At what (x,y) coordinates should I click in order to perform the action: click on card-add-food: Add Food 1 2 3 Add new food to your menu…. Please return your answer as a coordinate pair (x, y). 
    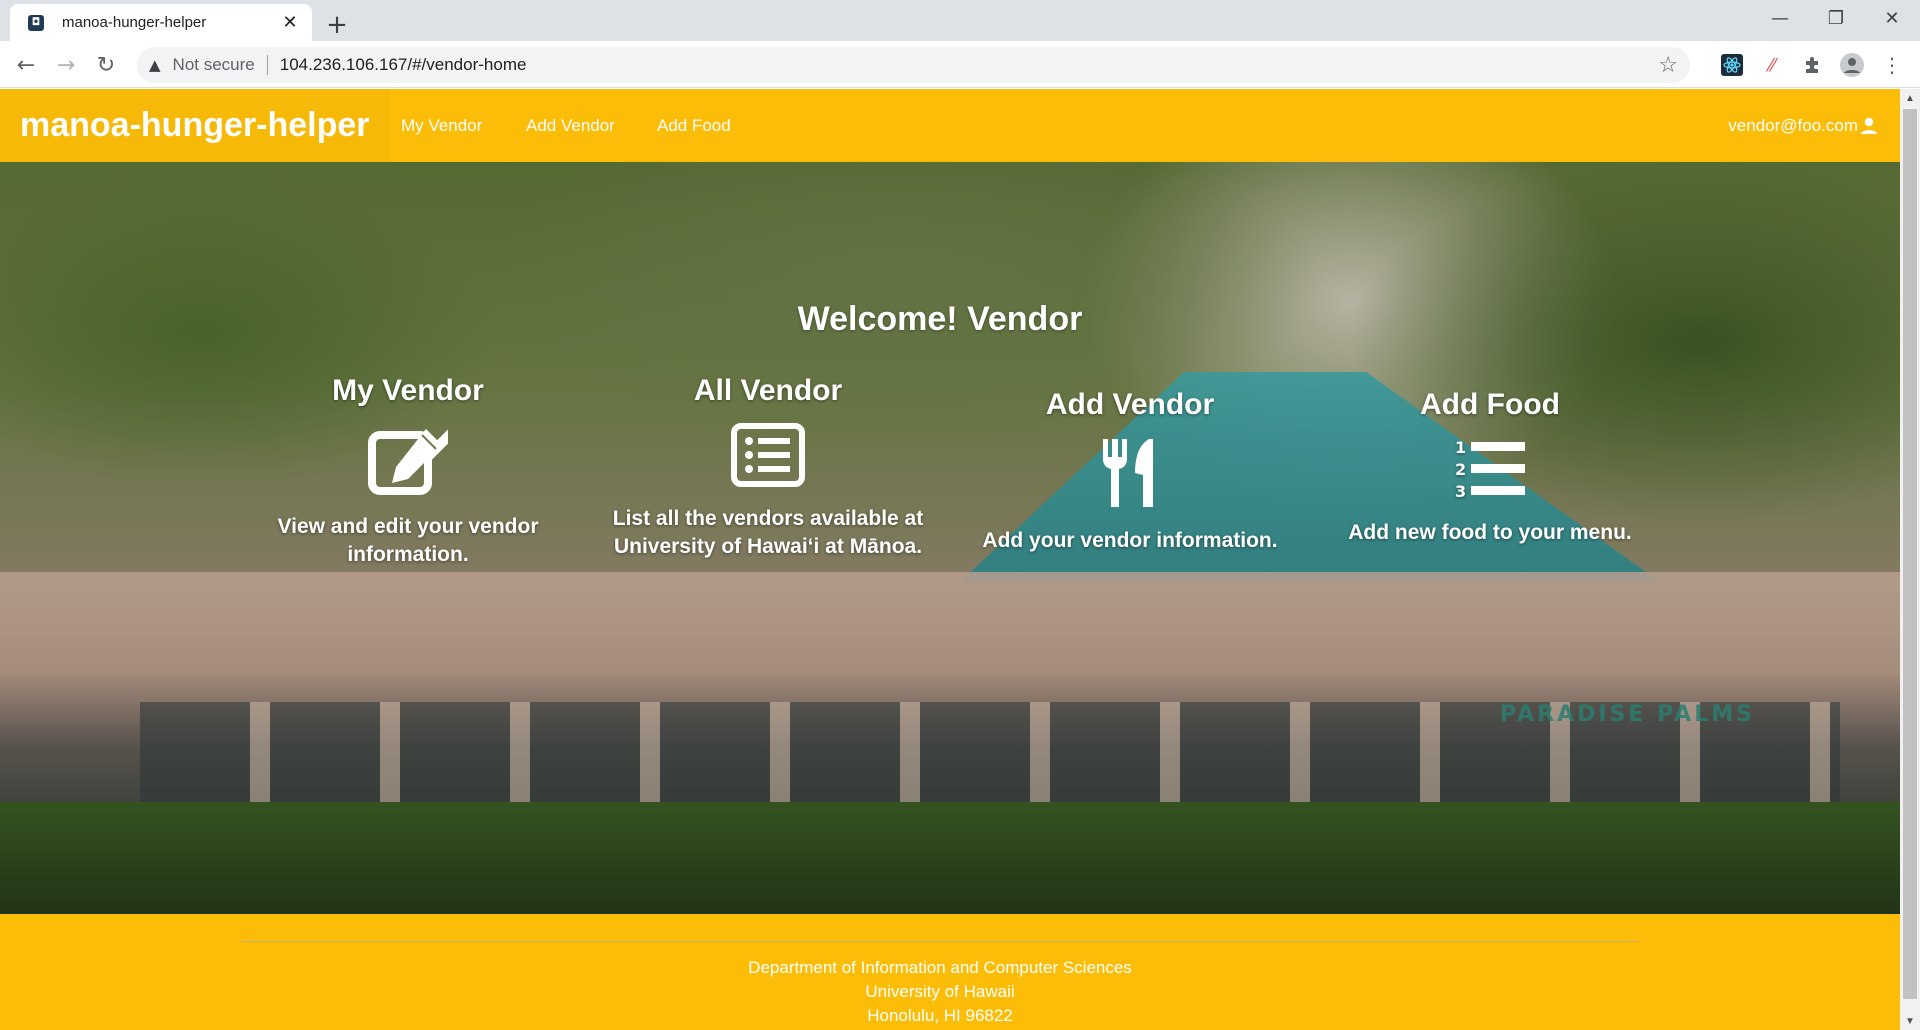
    Looking at the image, I should click on (1490, 467).